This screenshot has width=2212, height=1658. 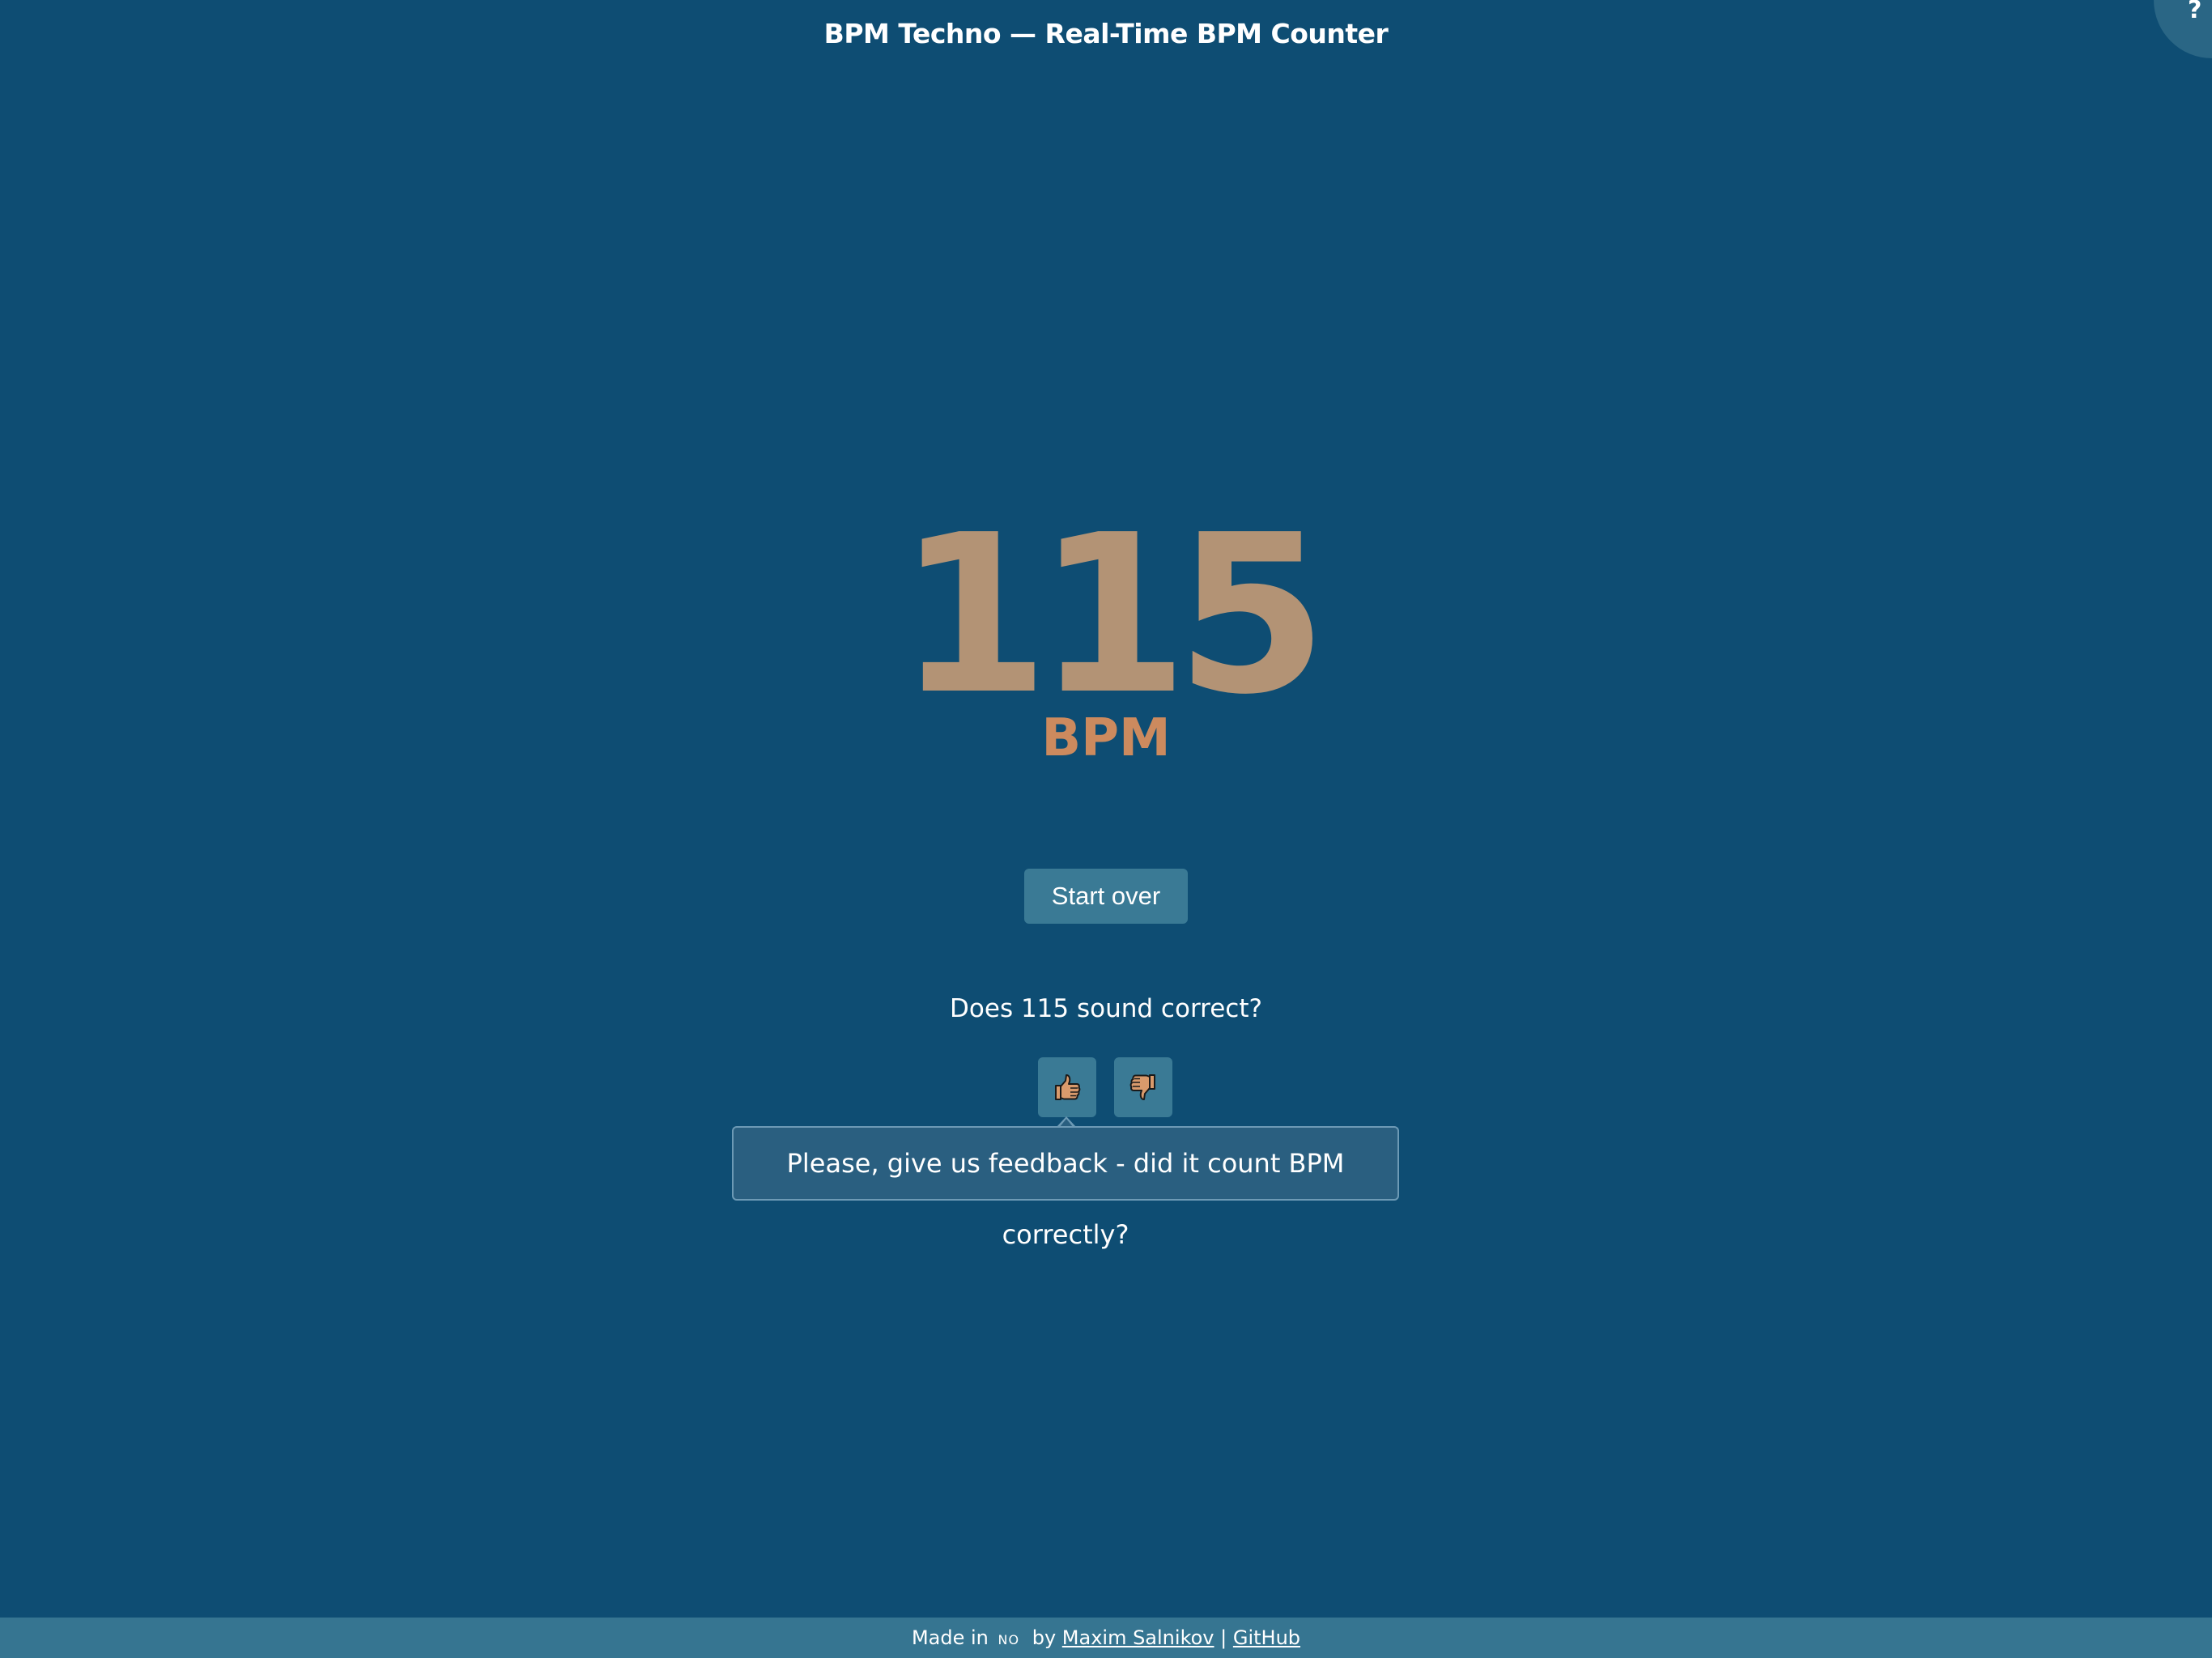 What do you see at coordinates (1266, 1637) in the screenshot?
I see `github-link: GitHub` at bounding box center [1266, 1637].